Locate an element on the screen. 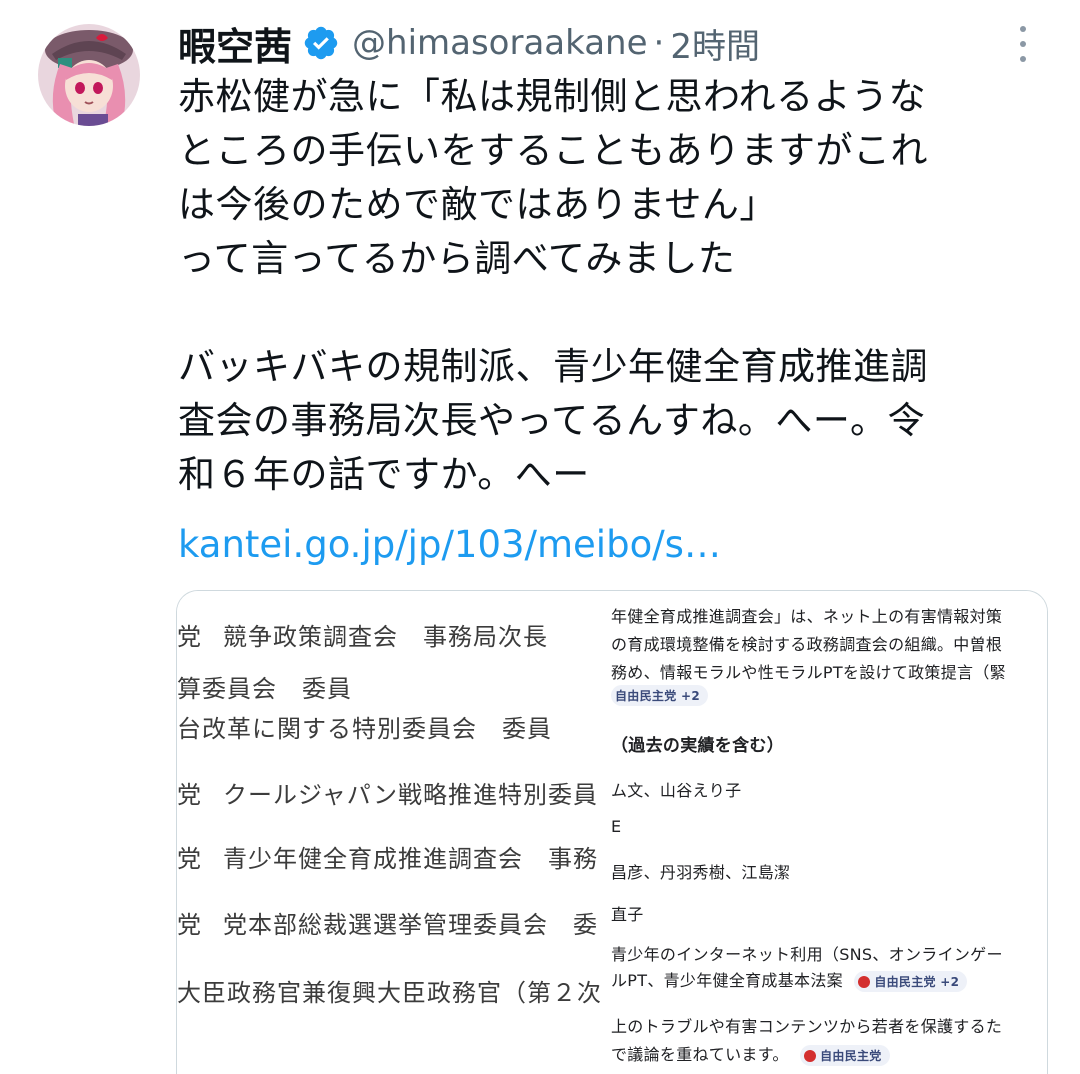  image-text-line: 青少年のインターネット利用（SNS、オンラインゲー is located at coordinates (807, 954).